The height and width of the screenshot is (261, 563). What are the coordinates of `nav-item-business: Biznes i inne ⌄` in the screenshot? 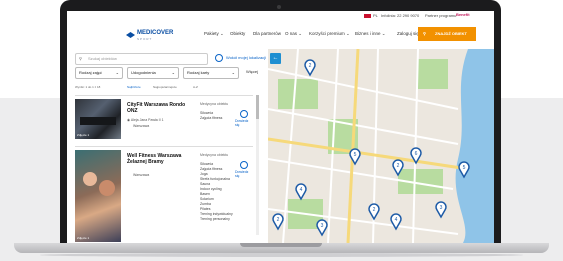 It's located at (370, 34).